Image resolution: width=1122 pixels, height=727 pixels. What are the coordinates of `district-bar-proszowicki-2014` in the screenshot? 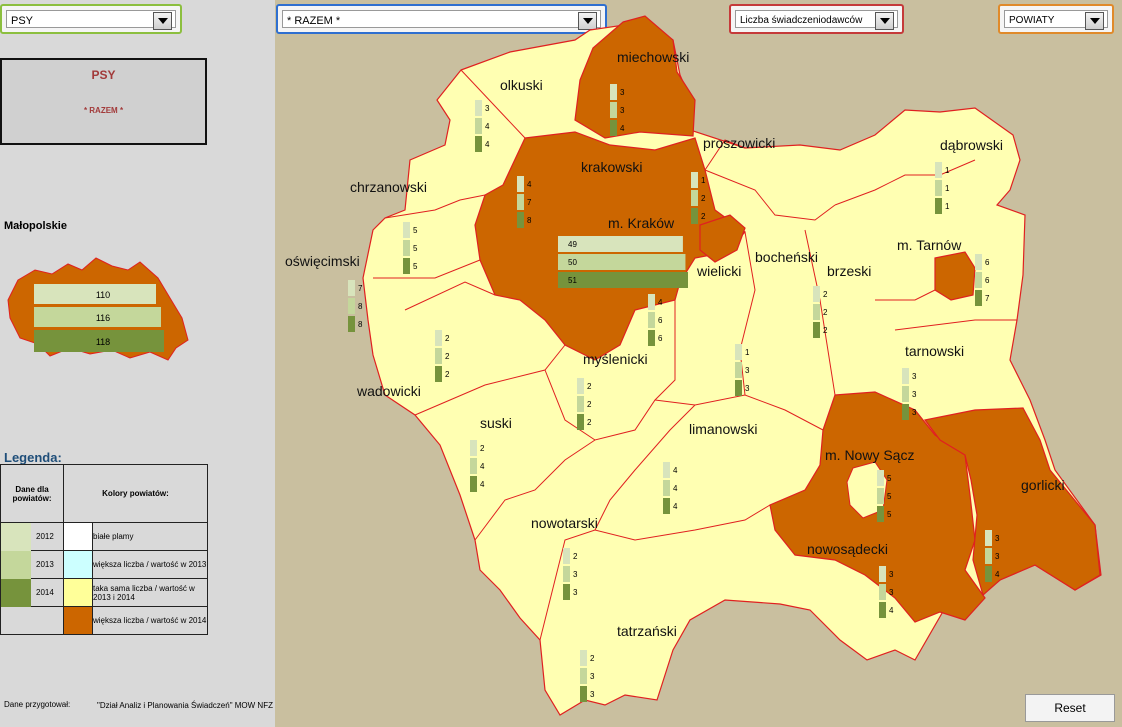 It's located at (694, 216).